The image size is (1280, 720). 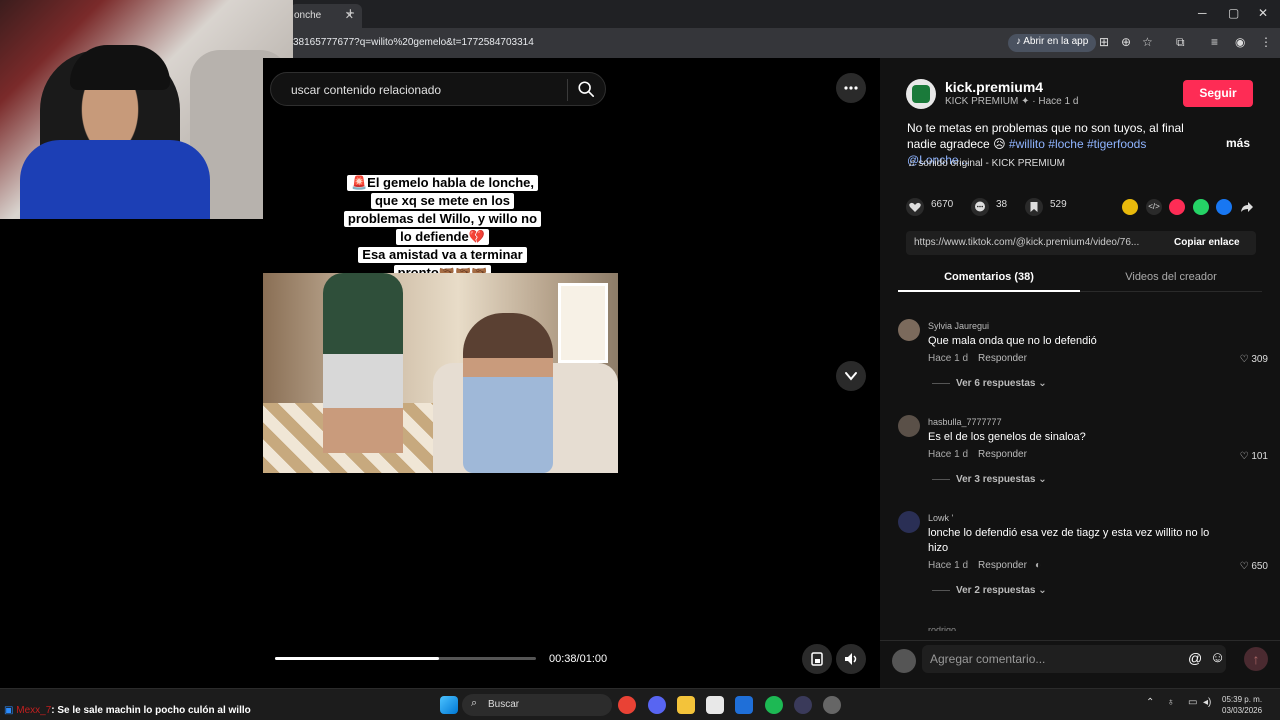 What do you see at coordinates (1218, 93) in the screenshot?
I see `follow-button: Seguir` at bounding box center [1218, 93].